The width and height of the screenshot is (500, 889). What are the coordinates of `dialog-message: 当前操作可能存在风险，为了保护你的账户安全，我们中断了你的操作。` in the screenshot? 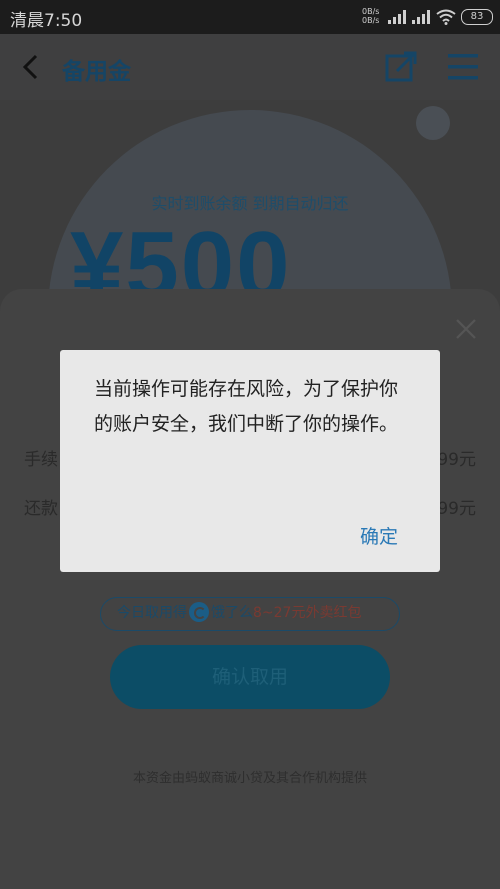 It's located at (246, 406).